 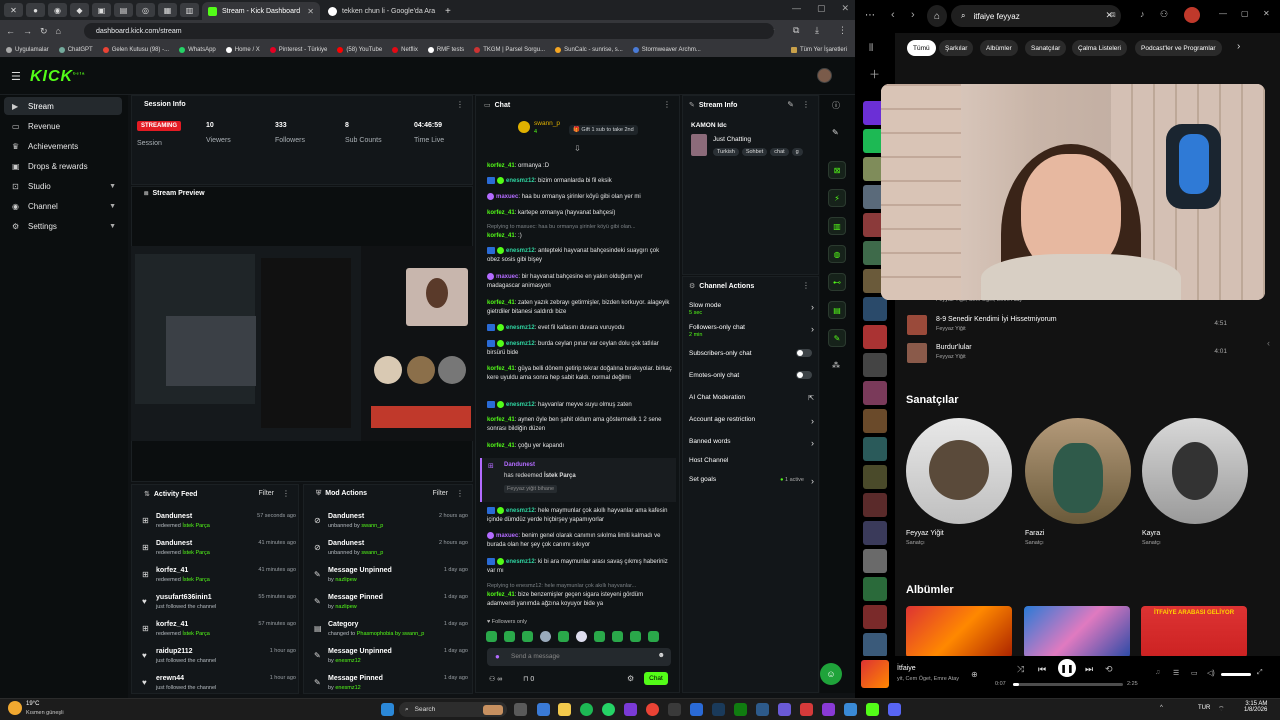 What do you see at coordinates (359, 49) in the screenshot?
I see `bookmark-item: (58) YouTube` at bounding box center [359, 49].